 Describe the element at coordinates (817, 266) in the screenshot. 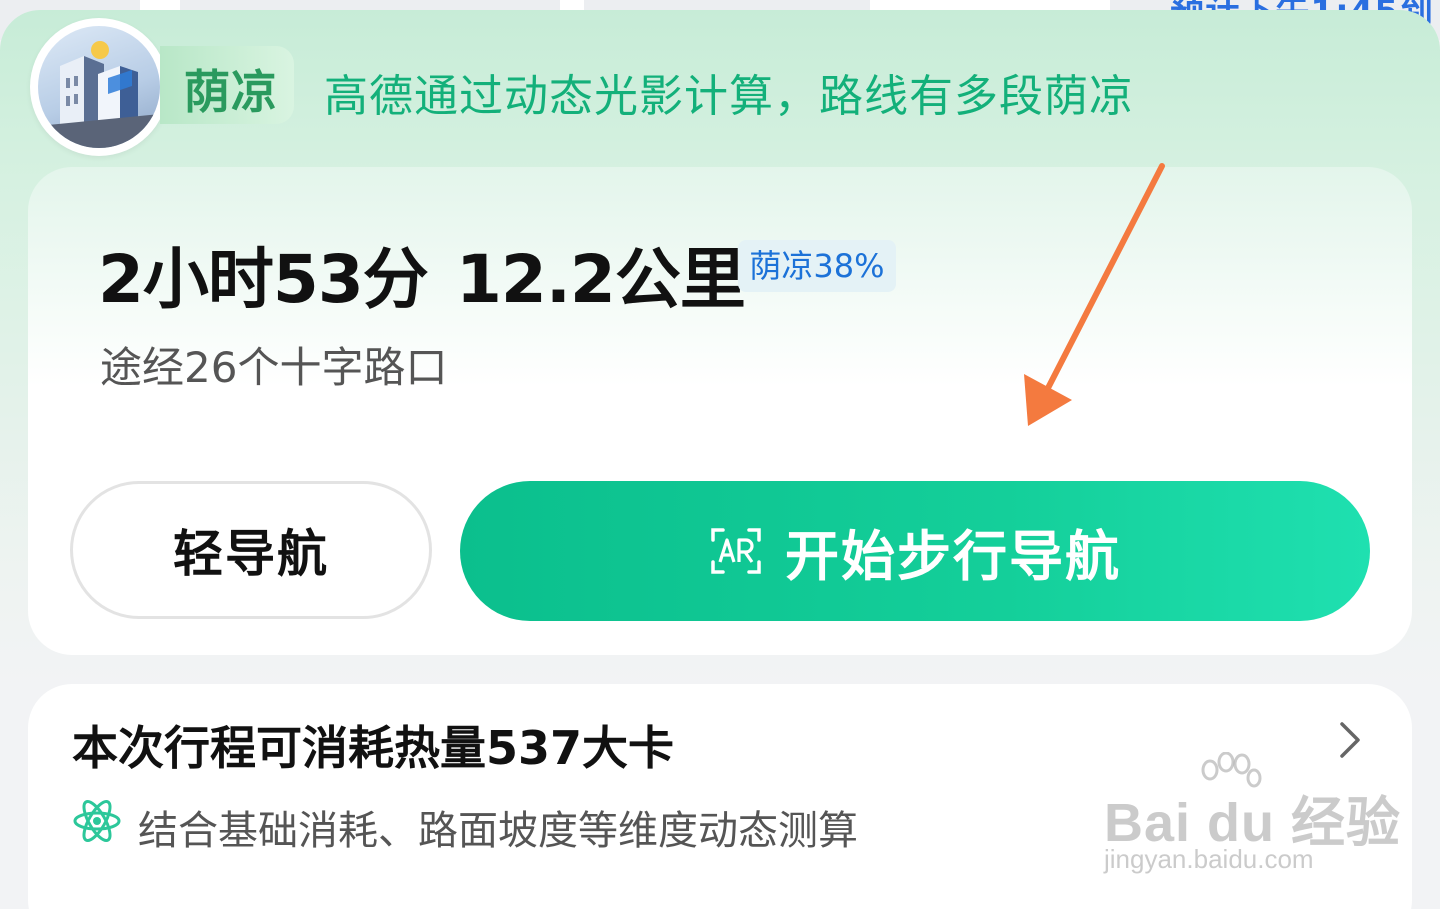

I see `shade-percentage-badge: 荫凉38%` at that location.